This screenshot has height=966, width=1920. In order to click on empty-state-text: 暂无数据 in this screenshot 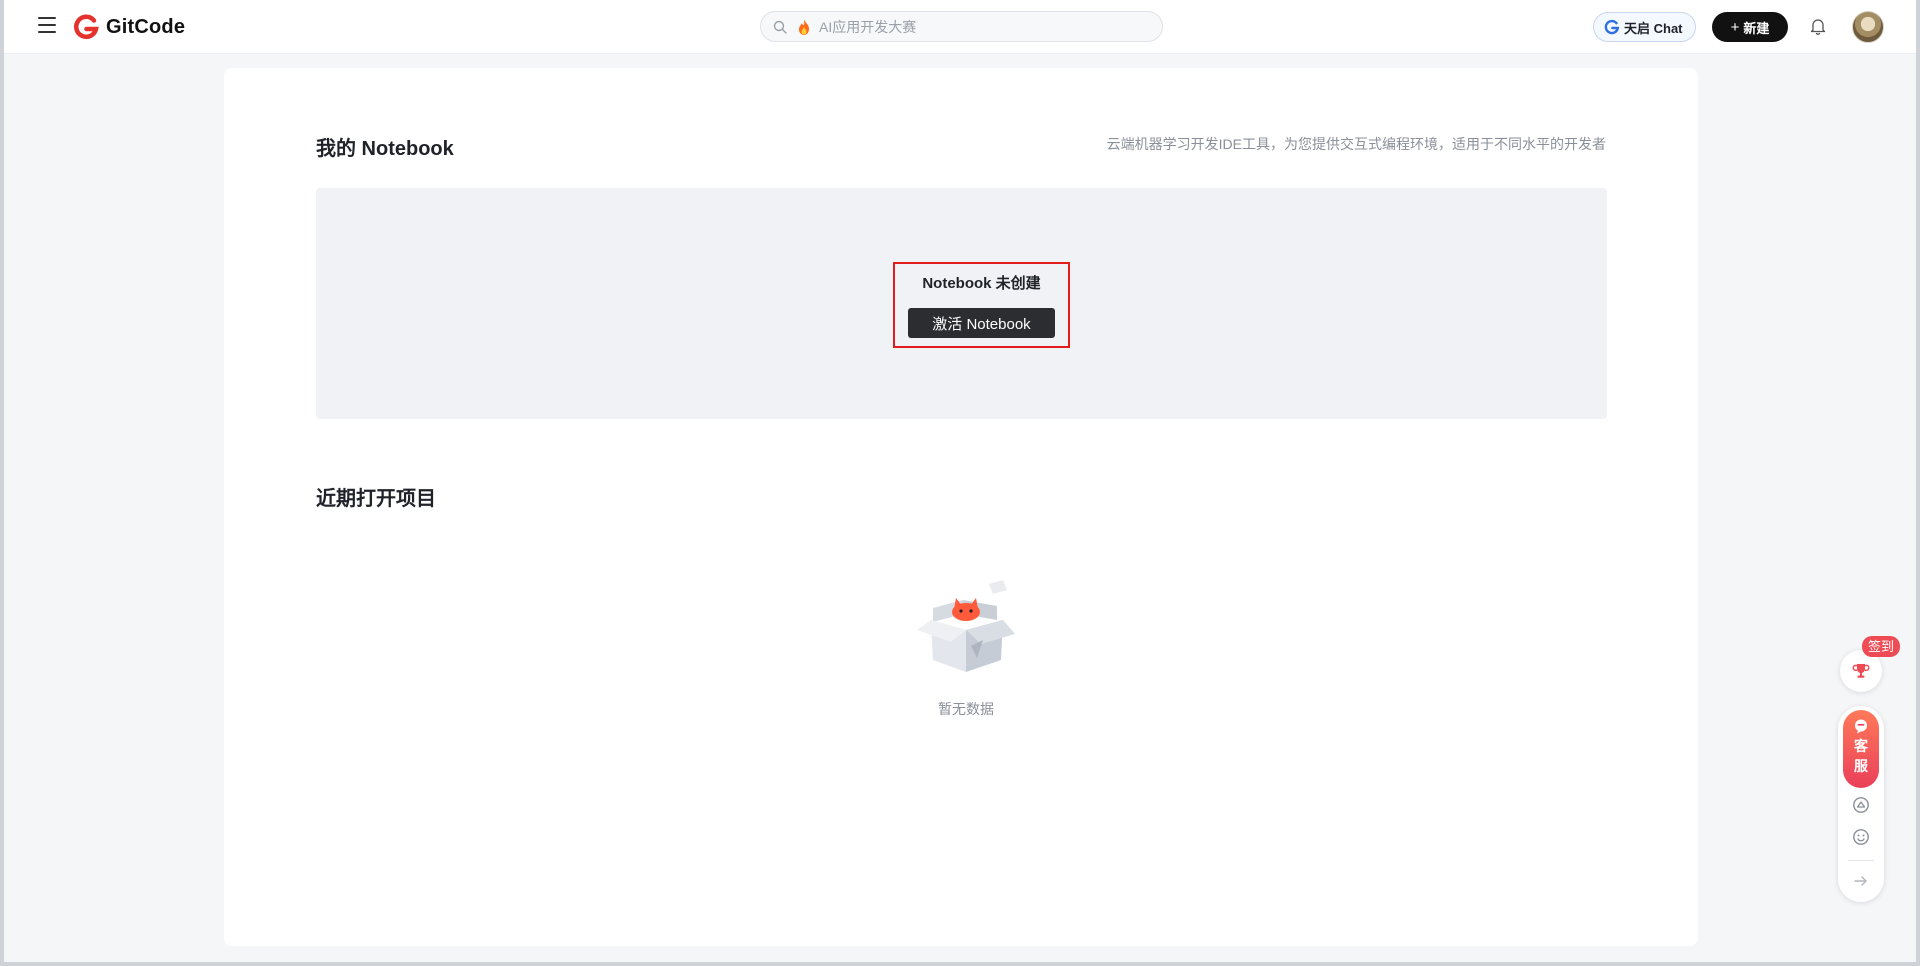, I will do `click(966, 709)`.